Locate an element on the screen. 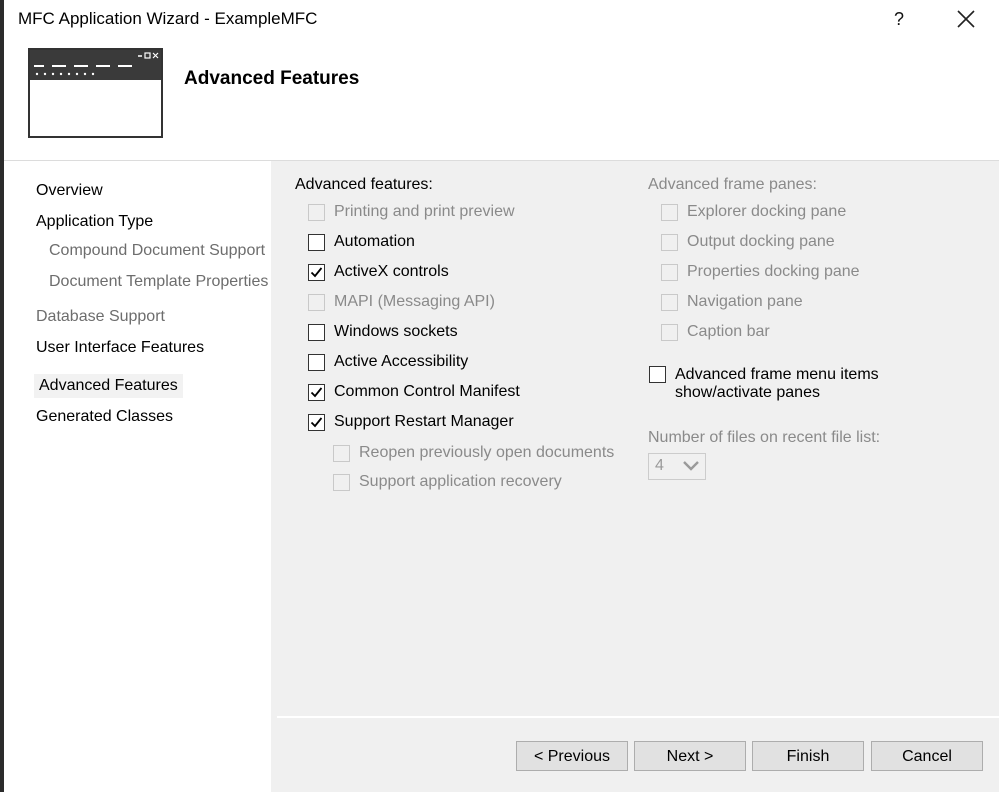 The width and height of the screenshot is (999, 792). option-label: Explorer docking pane is located at coordinates (767, 211).